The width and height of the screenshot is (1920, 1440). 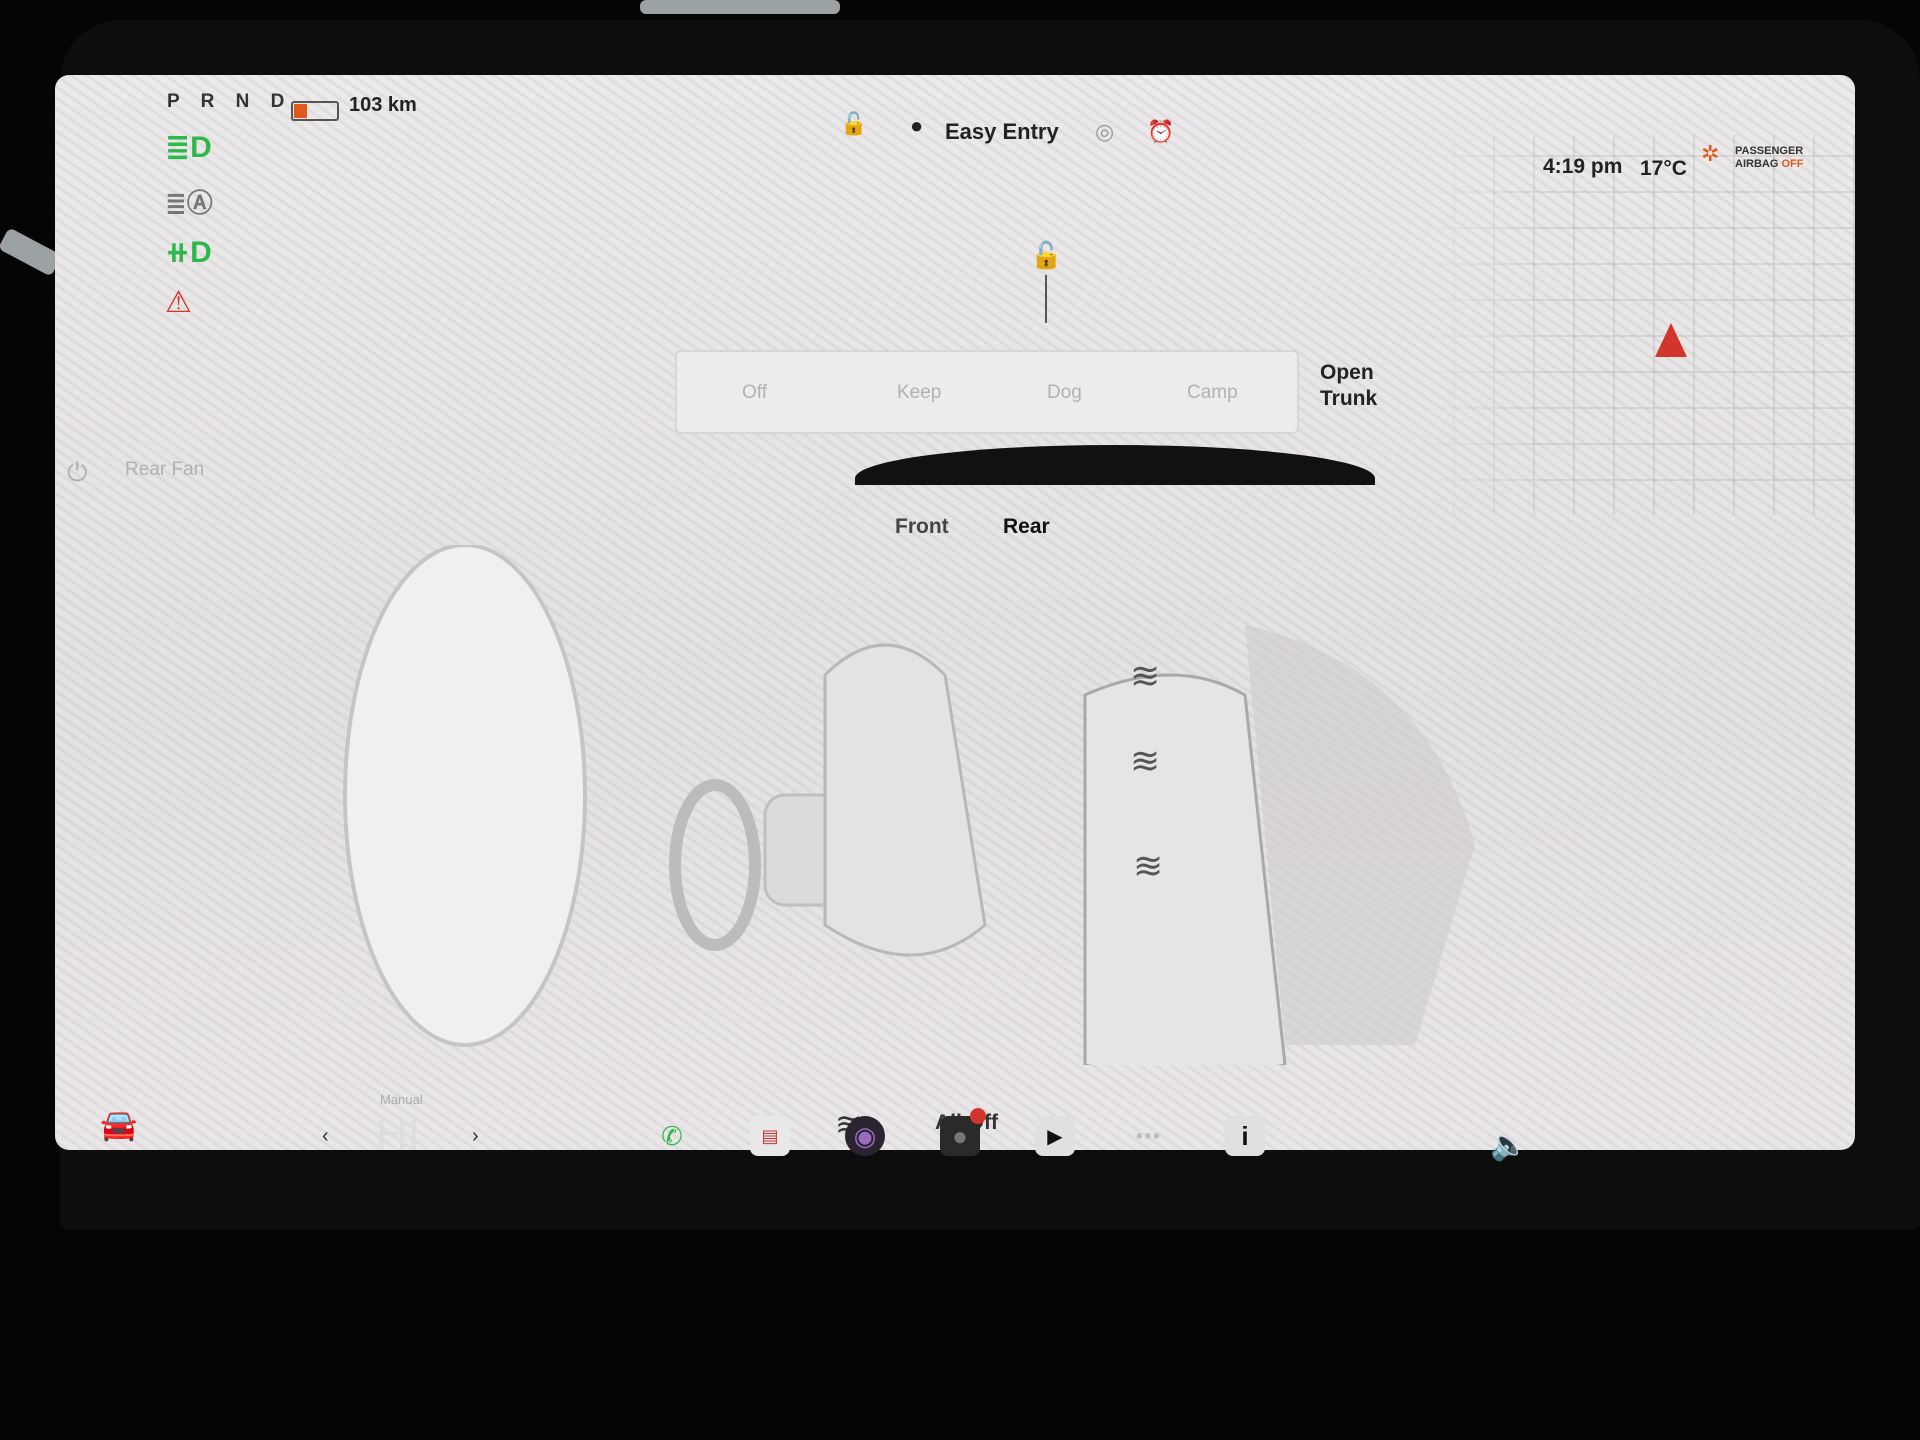 What do you see at coordinates (401, 1099) in the screenshot?
I see `climate-mode-label: Manual` at bounding box center [401, 1099].